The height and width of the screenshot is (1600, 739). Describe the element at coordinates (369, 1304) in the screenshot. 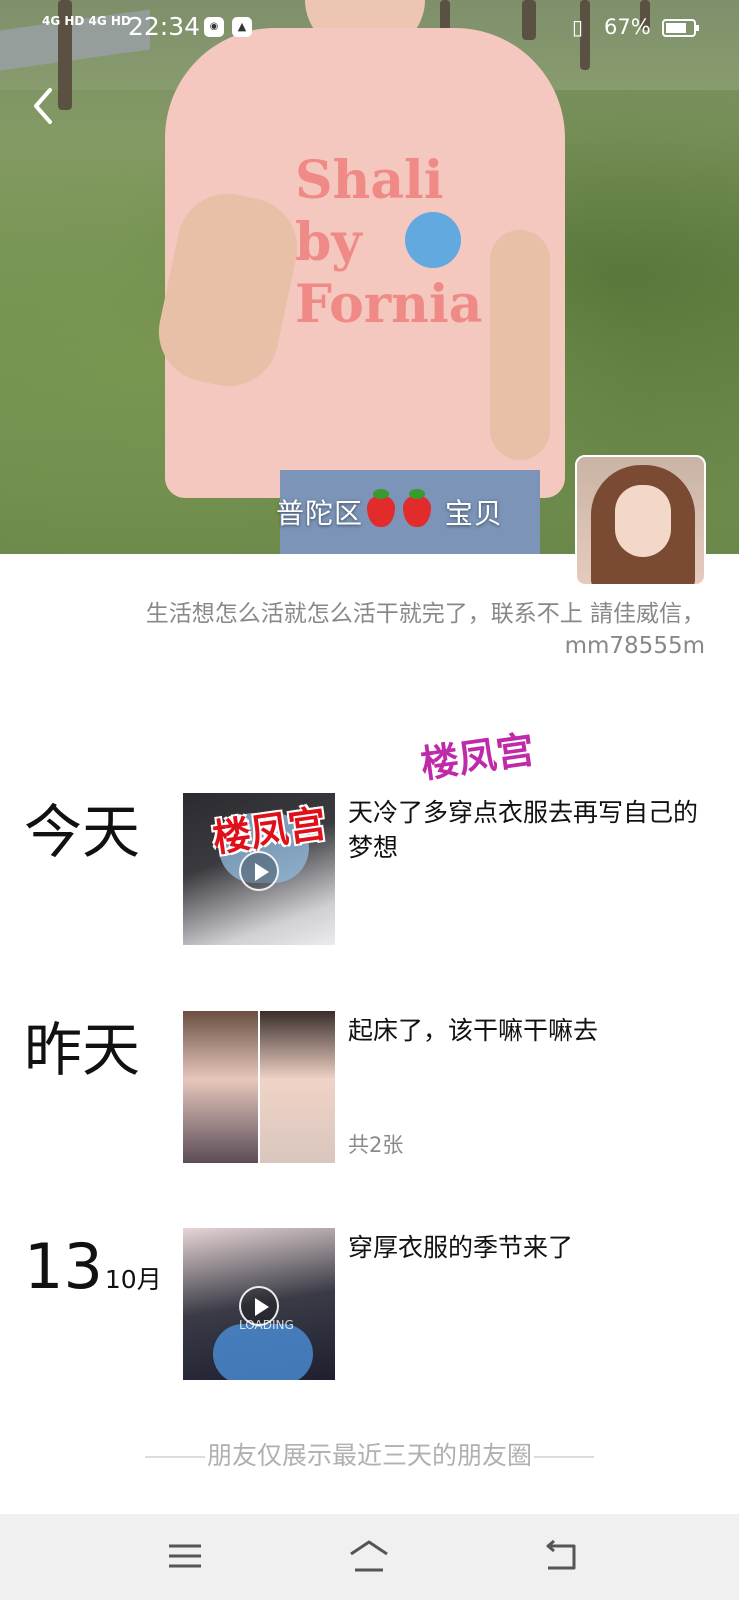

I see `moment-post: 1310月 LOADING 穿厚衣服的季节来了` at that location.